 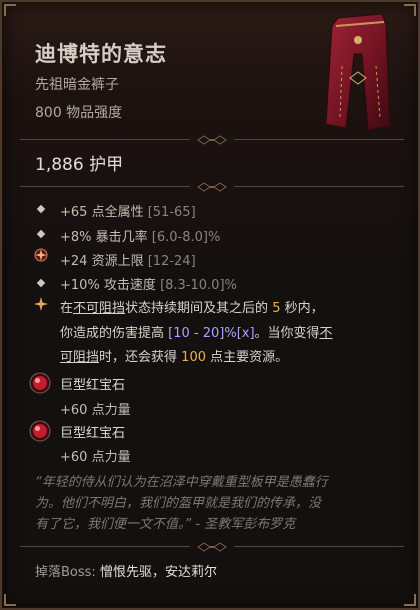 What do you see at coordinates (79, 165) in the screenshot?
I see `armor-value: 1,886 护甲` at bounding box center [79, 165].